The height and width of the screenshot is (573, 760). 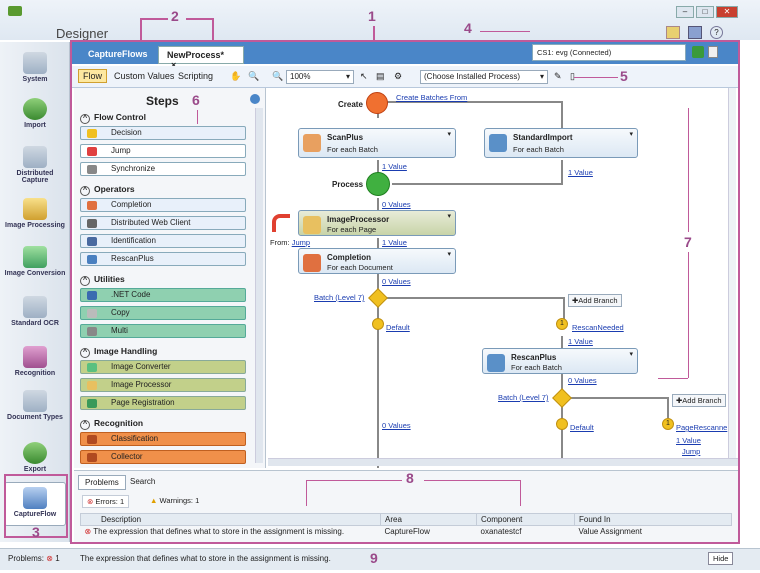 What do you see at coordinates (35, 109) in the screenshot?
I see `import-icon` at bounding box center [35, 109].